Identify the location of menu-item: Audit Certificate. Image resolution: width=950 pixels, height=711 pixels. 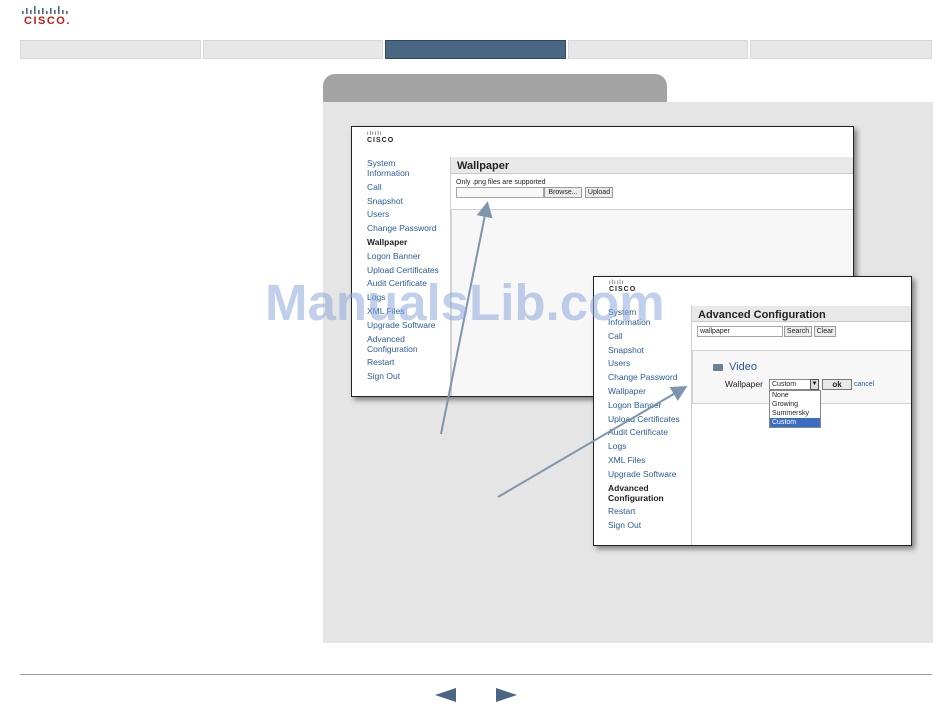
(644, 432).